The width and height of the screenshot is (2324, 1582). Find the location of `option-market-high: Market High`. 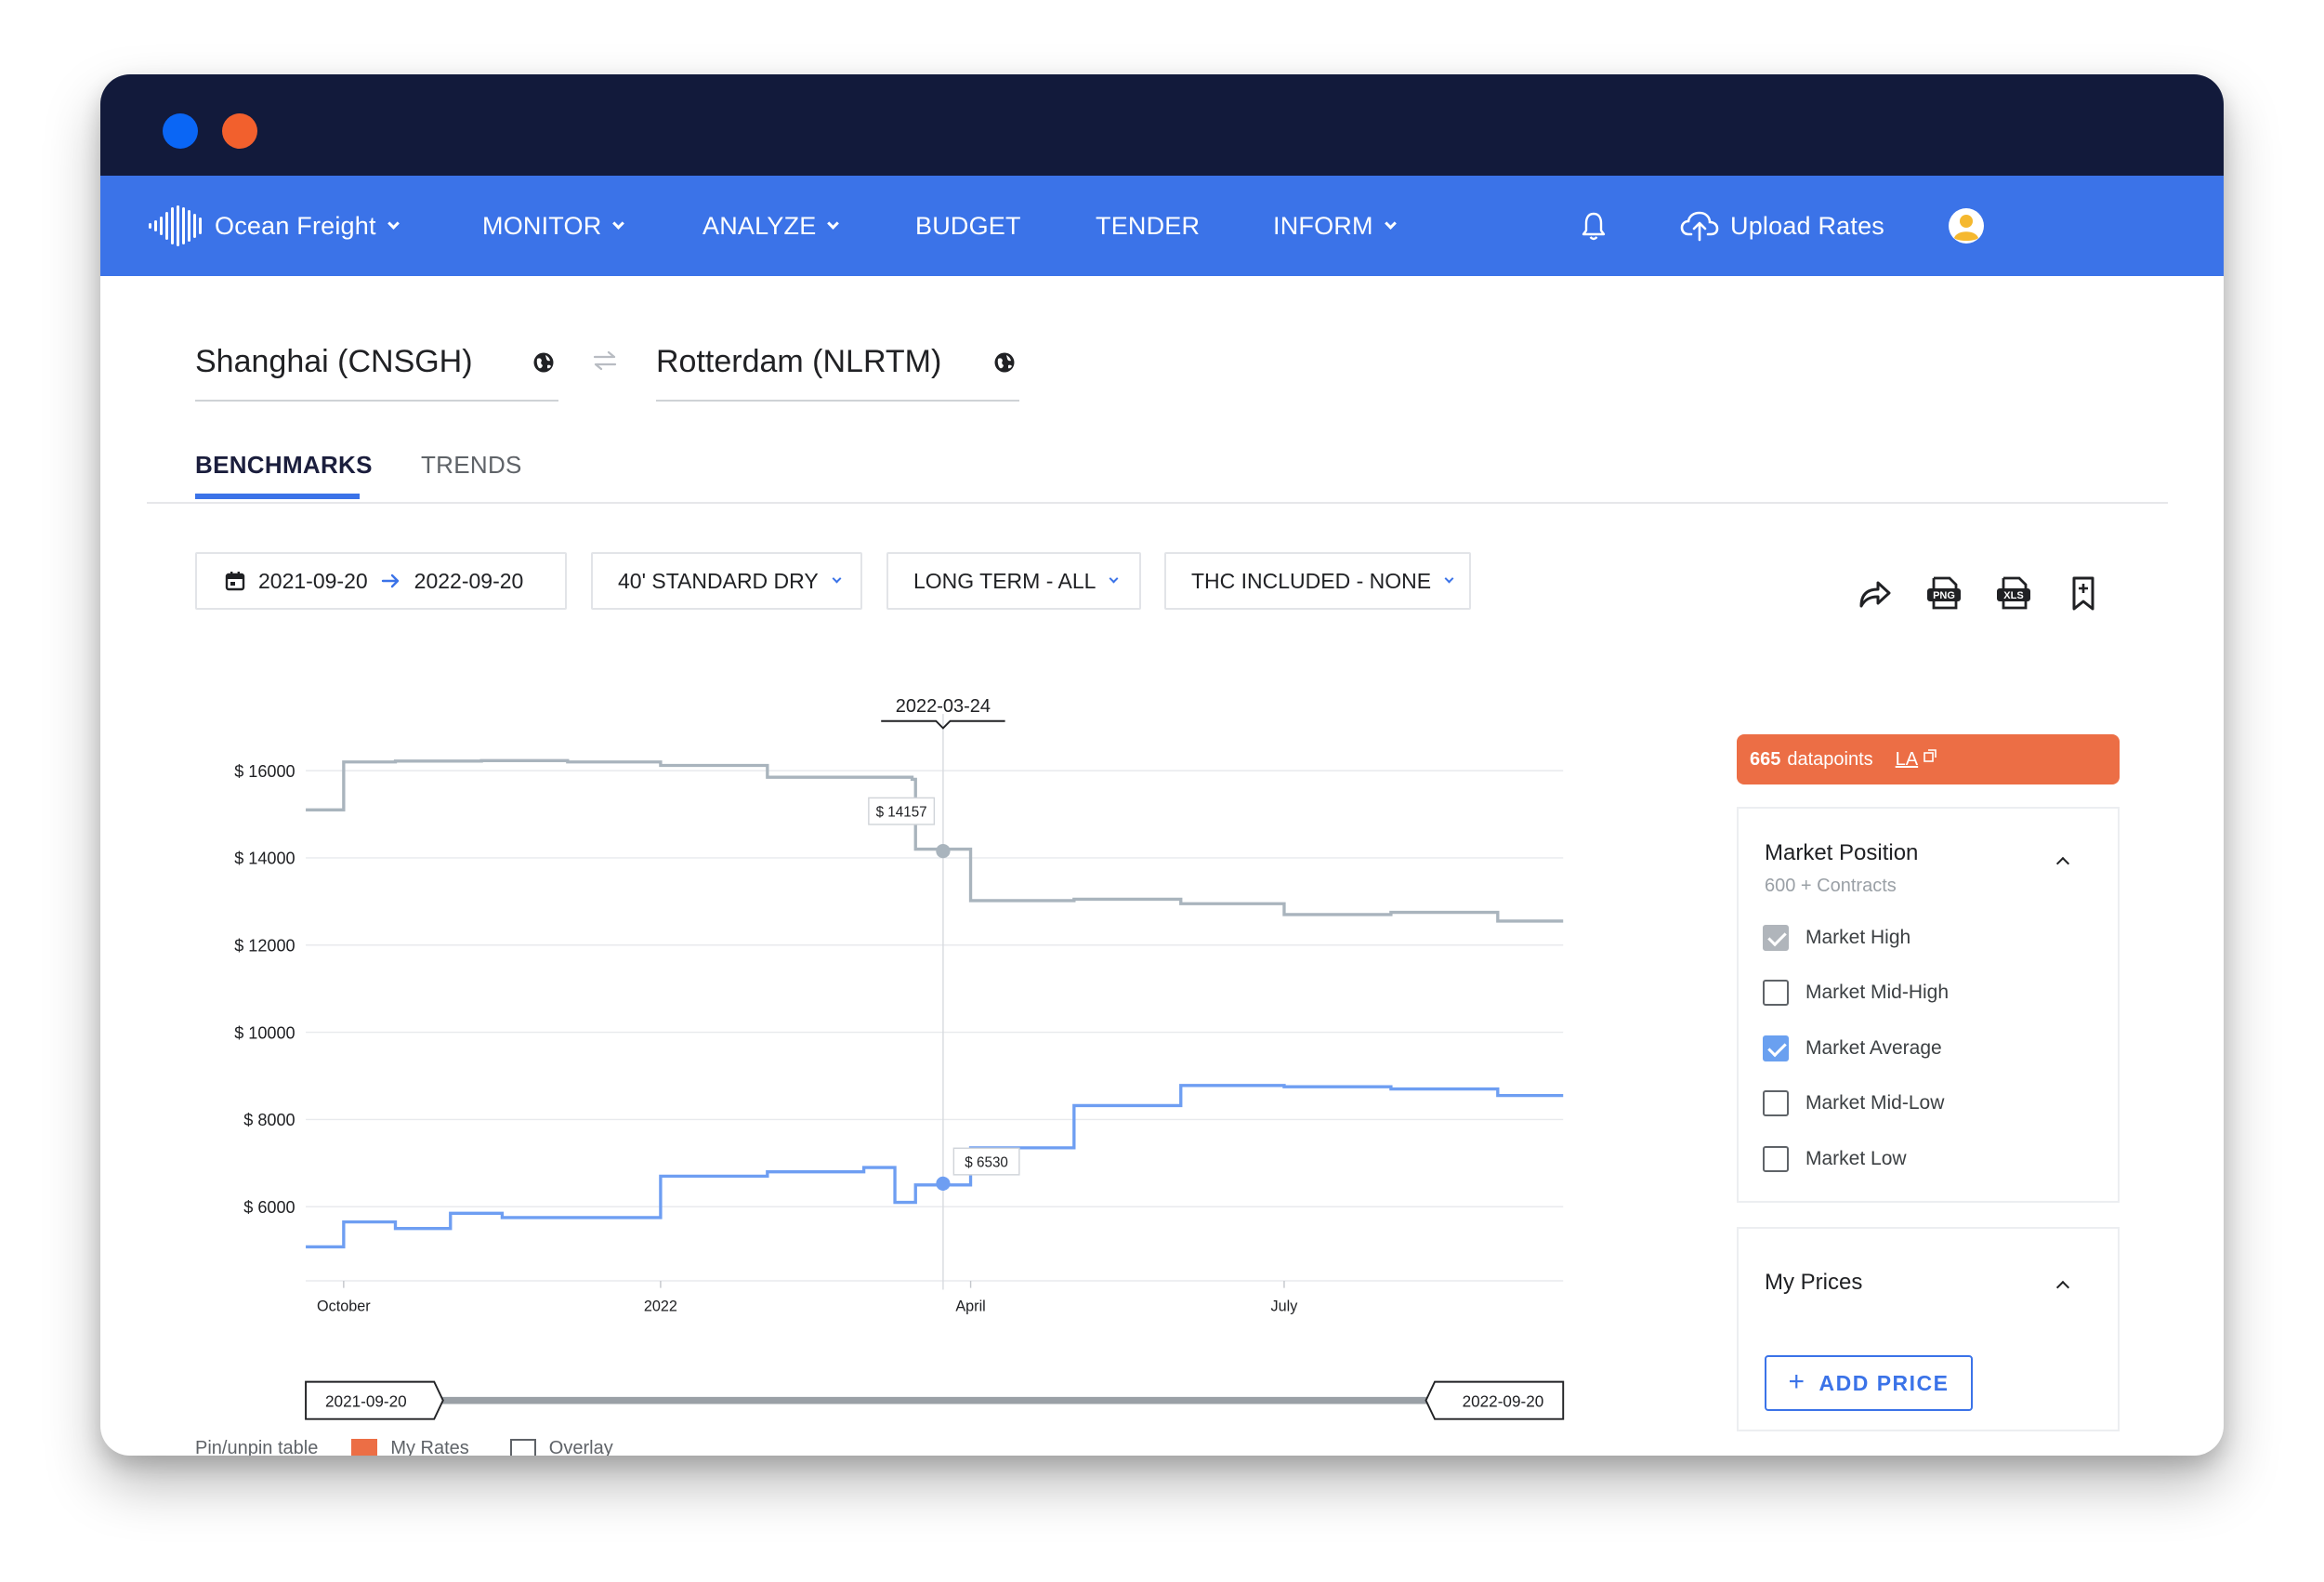

option-market-high: Market High is located at coordinates (1837, 938).